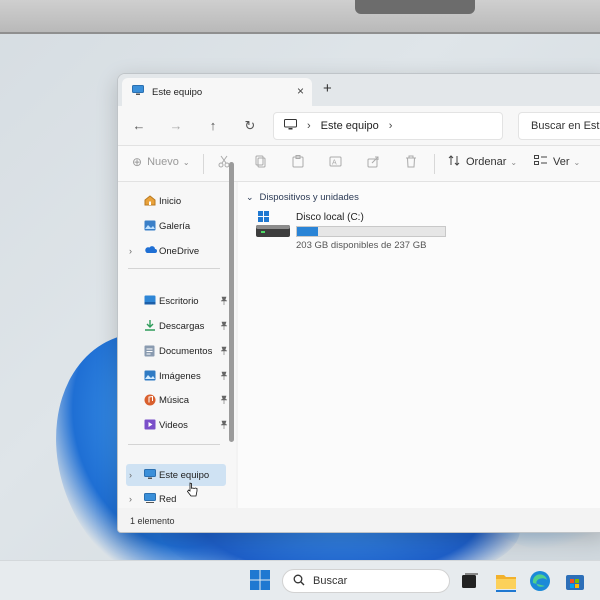  Describe the element at coordinates (139, 126) in the screenshot. I see `back-button: ←` at that location.